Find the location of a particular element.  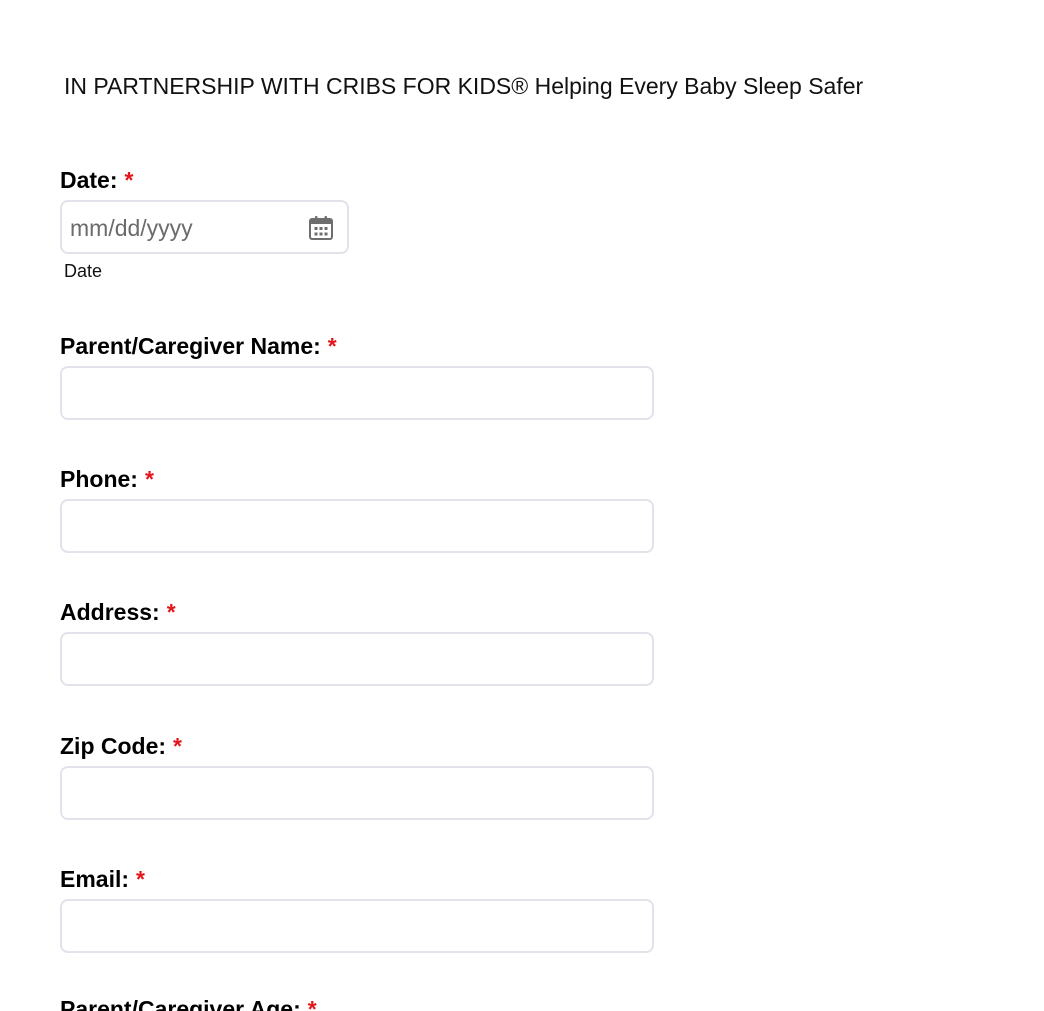

address-field: Address: * is located at coordinates (357, 642).